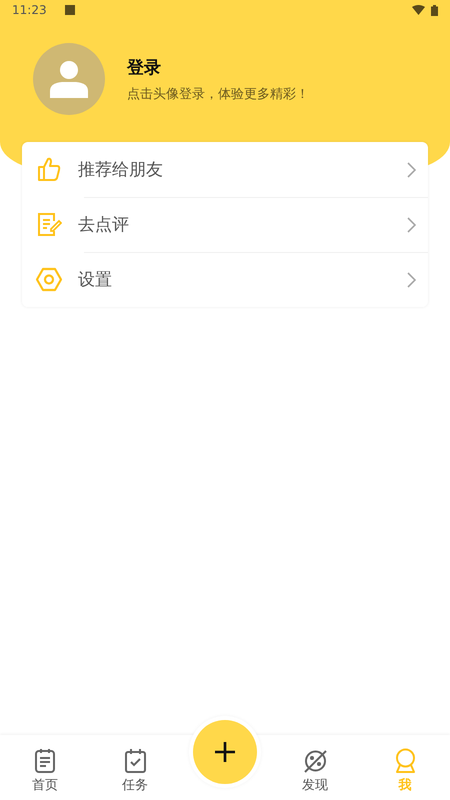 The width and height of the screenshot is (450, 800). Describe the element at coordinates (315, 760) in the screenshot. I see `planet-icon` at that location.